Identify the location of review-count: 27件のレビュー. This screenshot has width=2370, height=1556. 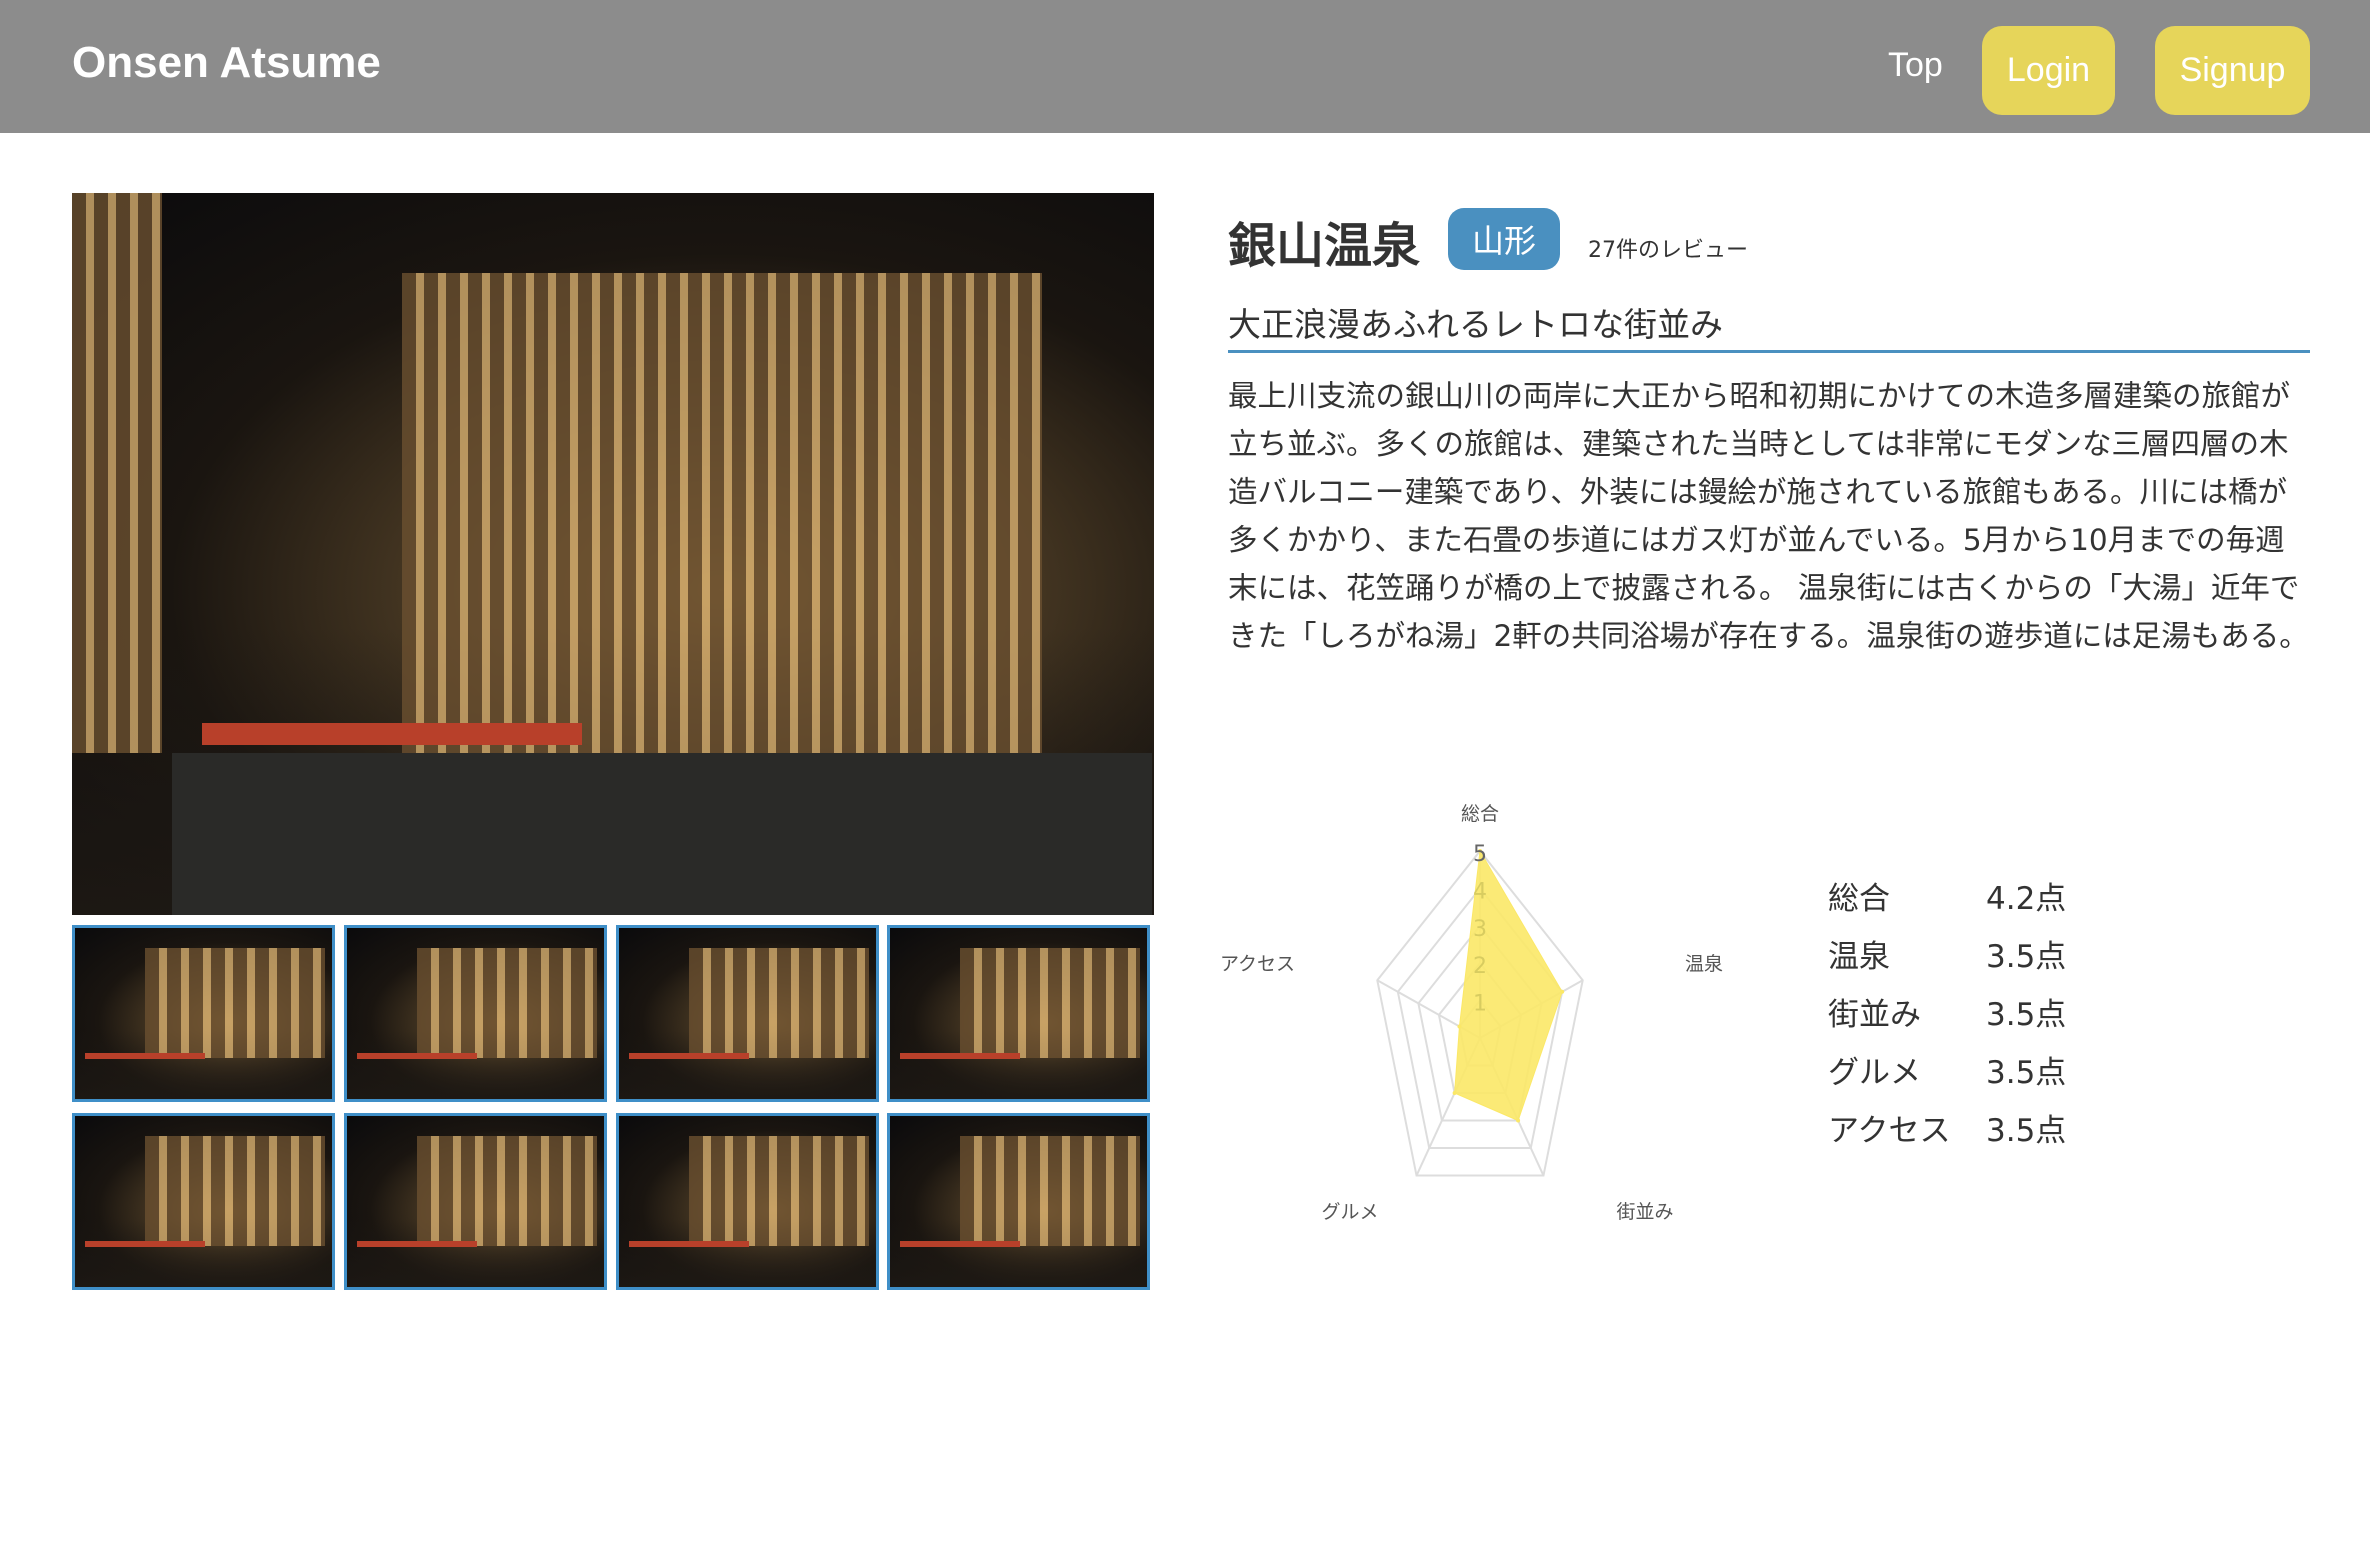
(1668, 248).